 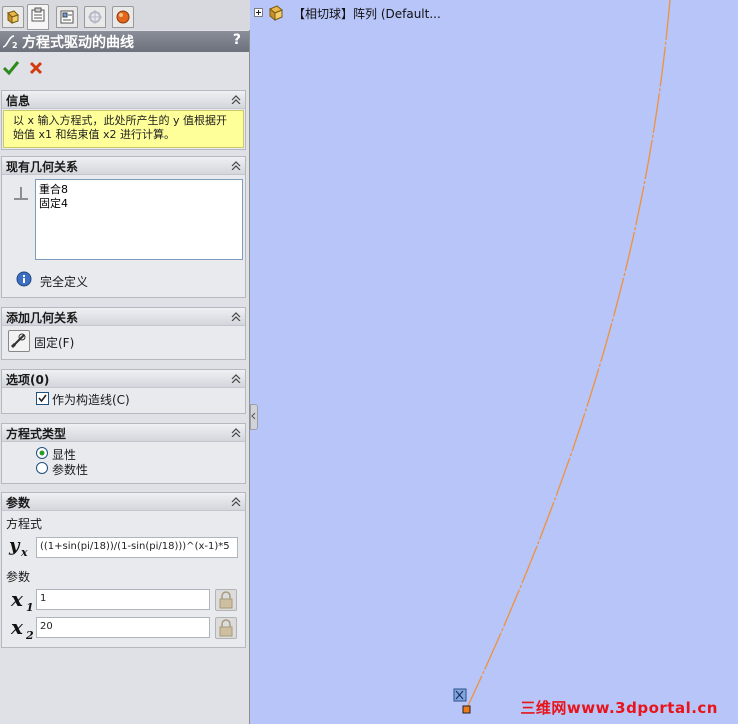 I want to click on x2-input: 20, so click(x=123, y=627).